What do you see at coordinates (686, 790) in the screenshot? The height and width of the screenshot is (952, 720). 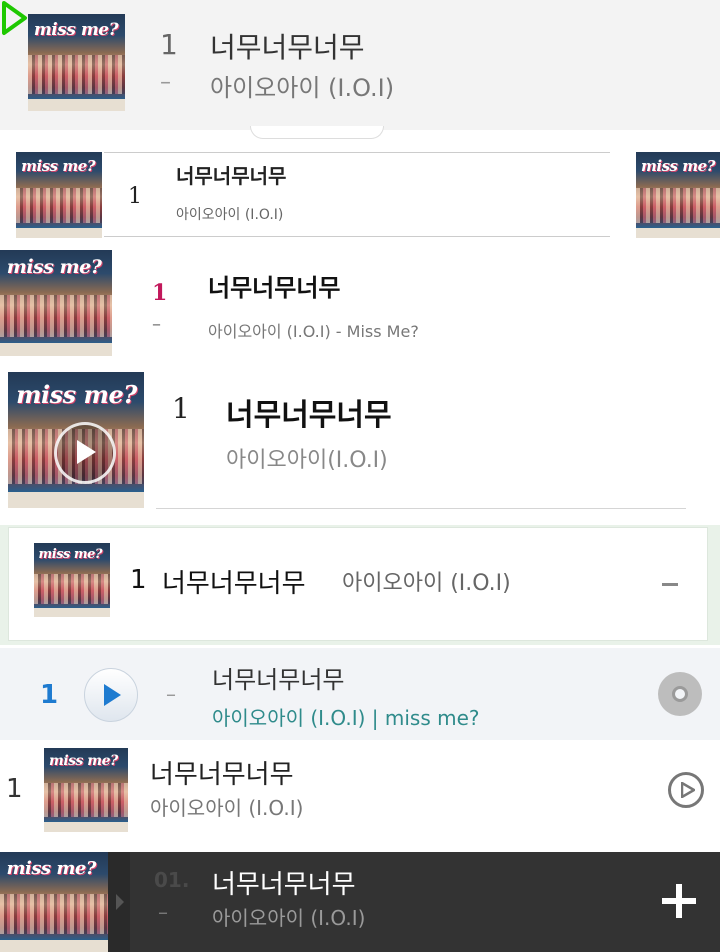 I see `play-circle-icon` at bounding box center [686, 790].